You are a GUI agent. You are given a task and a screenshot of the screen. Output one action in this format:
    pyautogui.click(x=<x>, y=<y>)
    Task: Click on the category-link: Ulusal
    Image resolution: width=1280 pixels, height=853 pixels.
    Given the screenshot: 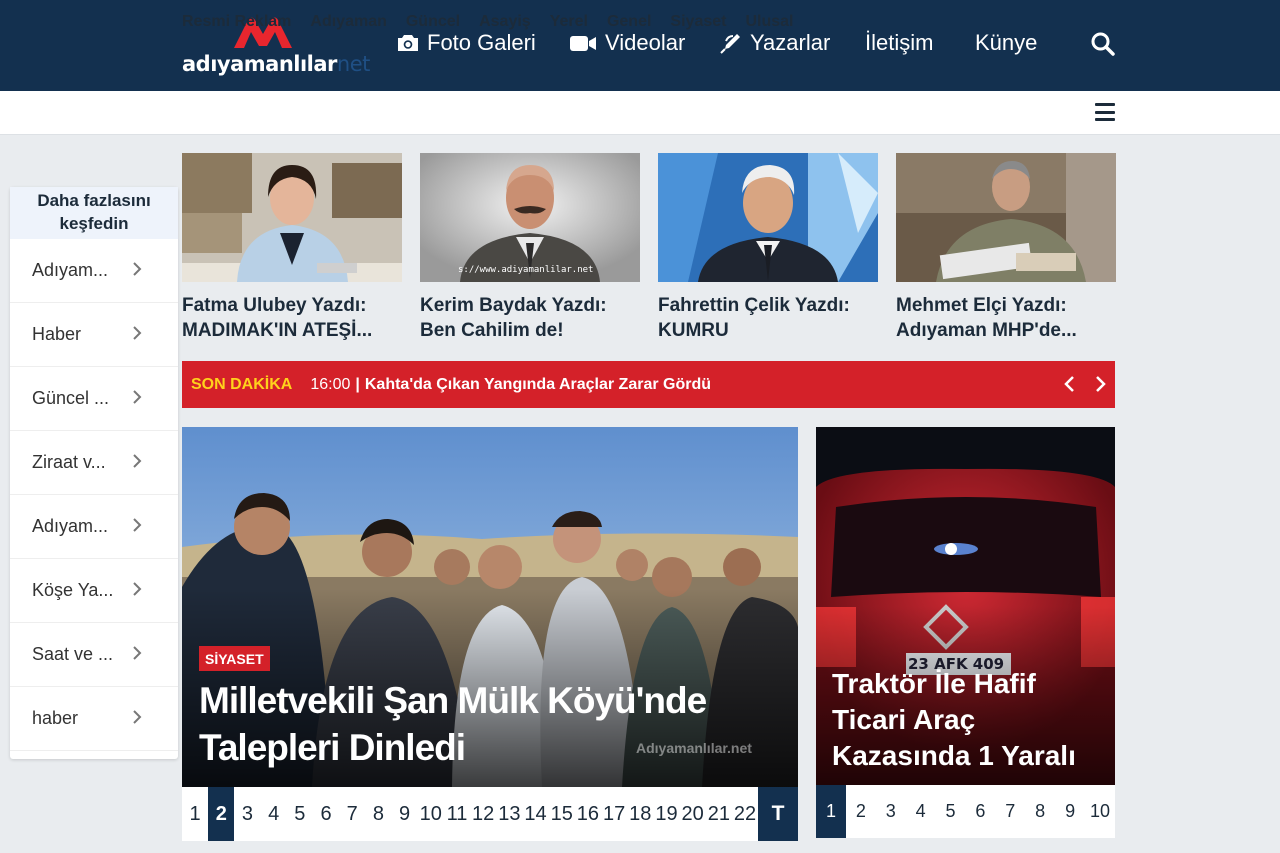 What is the action you would take?
    pyautogui.click(x=769, y=22)
    